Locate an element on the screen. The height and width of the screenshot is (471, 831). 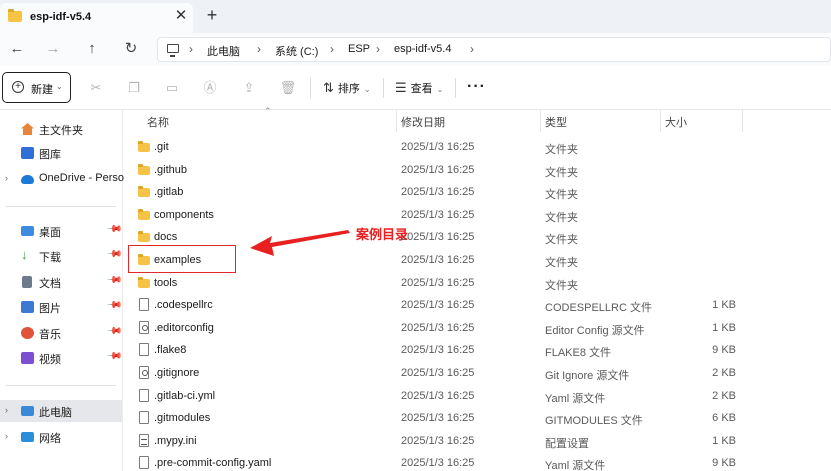
sidebar-item-label: 图片 is located at coordinates (50, 309).